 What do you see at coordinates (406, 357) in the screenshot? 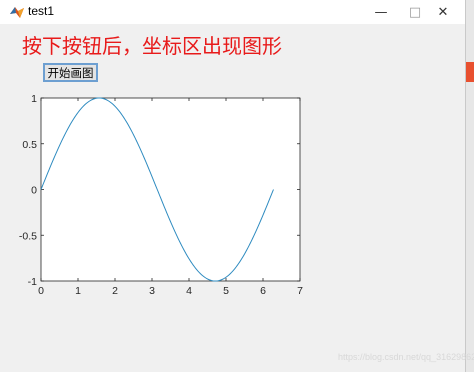
I see `watermark-text: https://blog.csdn.net/qq_31629862` at bounding box center [406, 357].